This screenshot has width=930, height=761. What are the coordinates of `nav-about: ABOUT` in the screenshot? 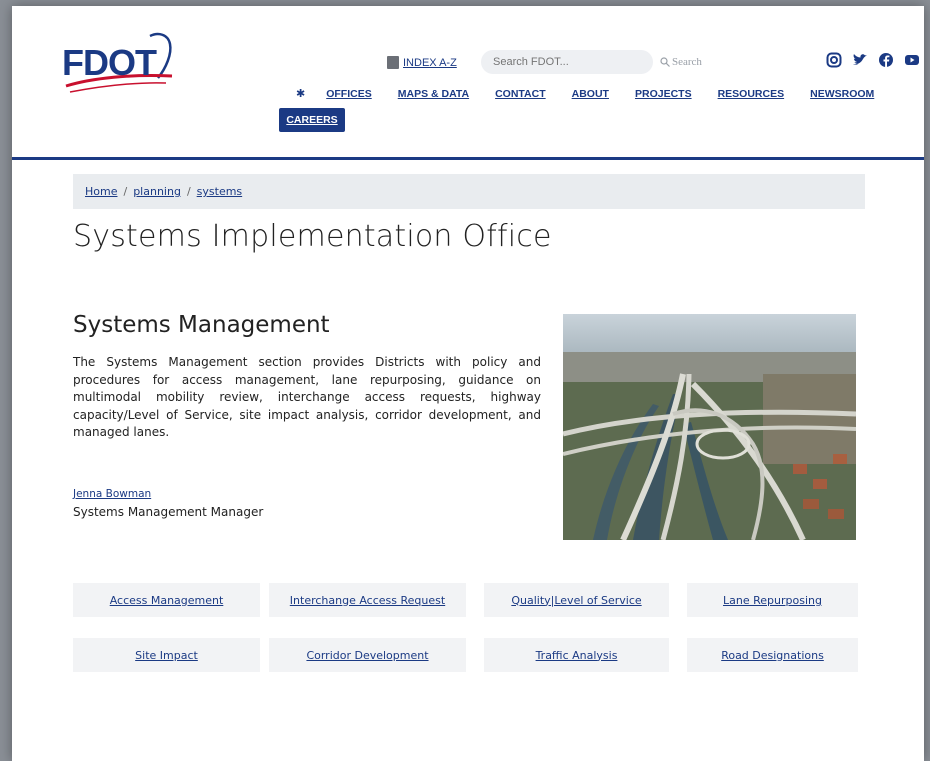 It's located at (590, 94).